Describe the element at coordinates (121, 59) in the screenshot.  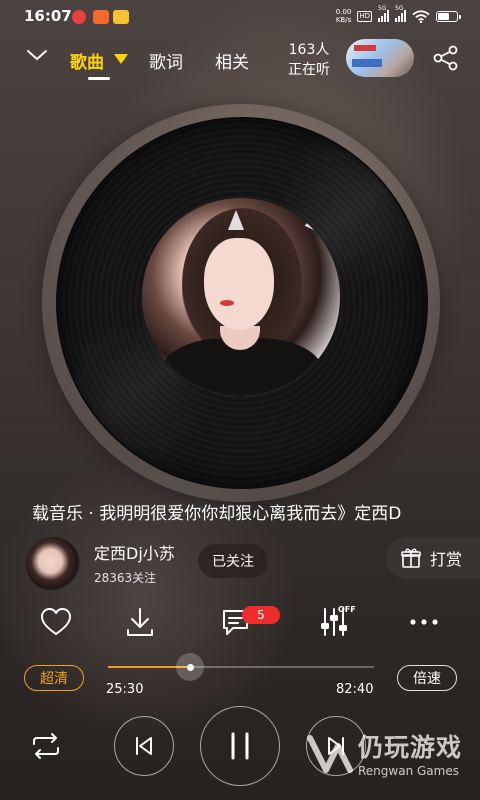
I see `song-dropdown-arrow-icon` at that location.